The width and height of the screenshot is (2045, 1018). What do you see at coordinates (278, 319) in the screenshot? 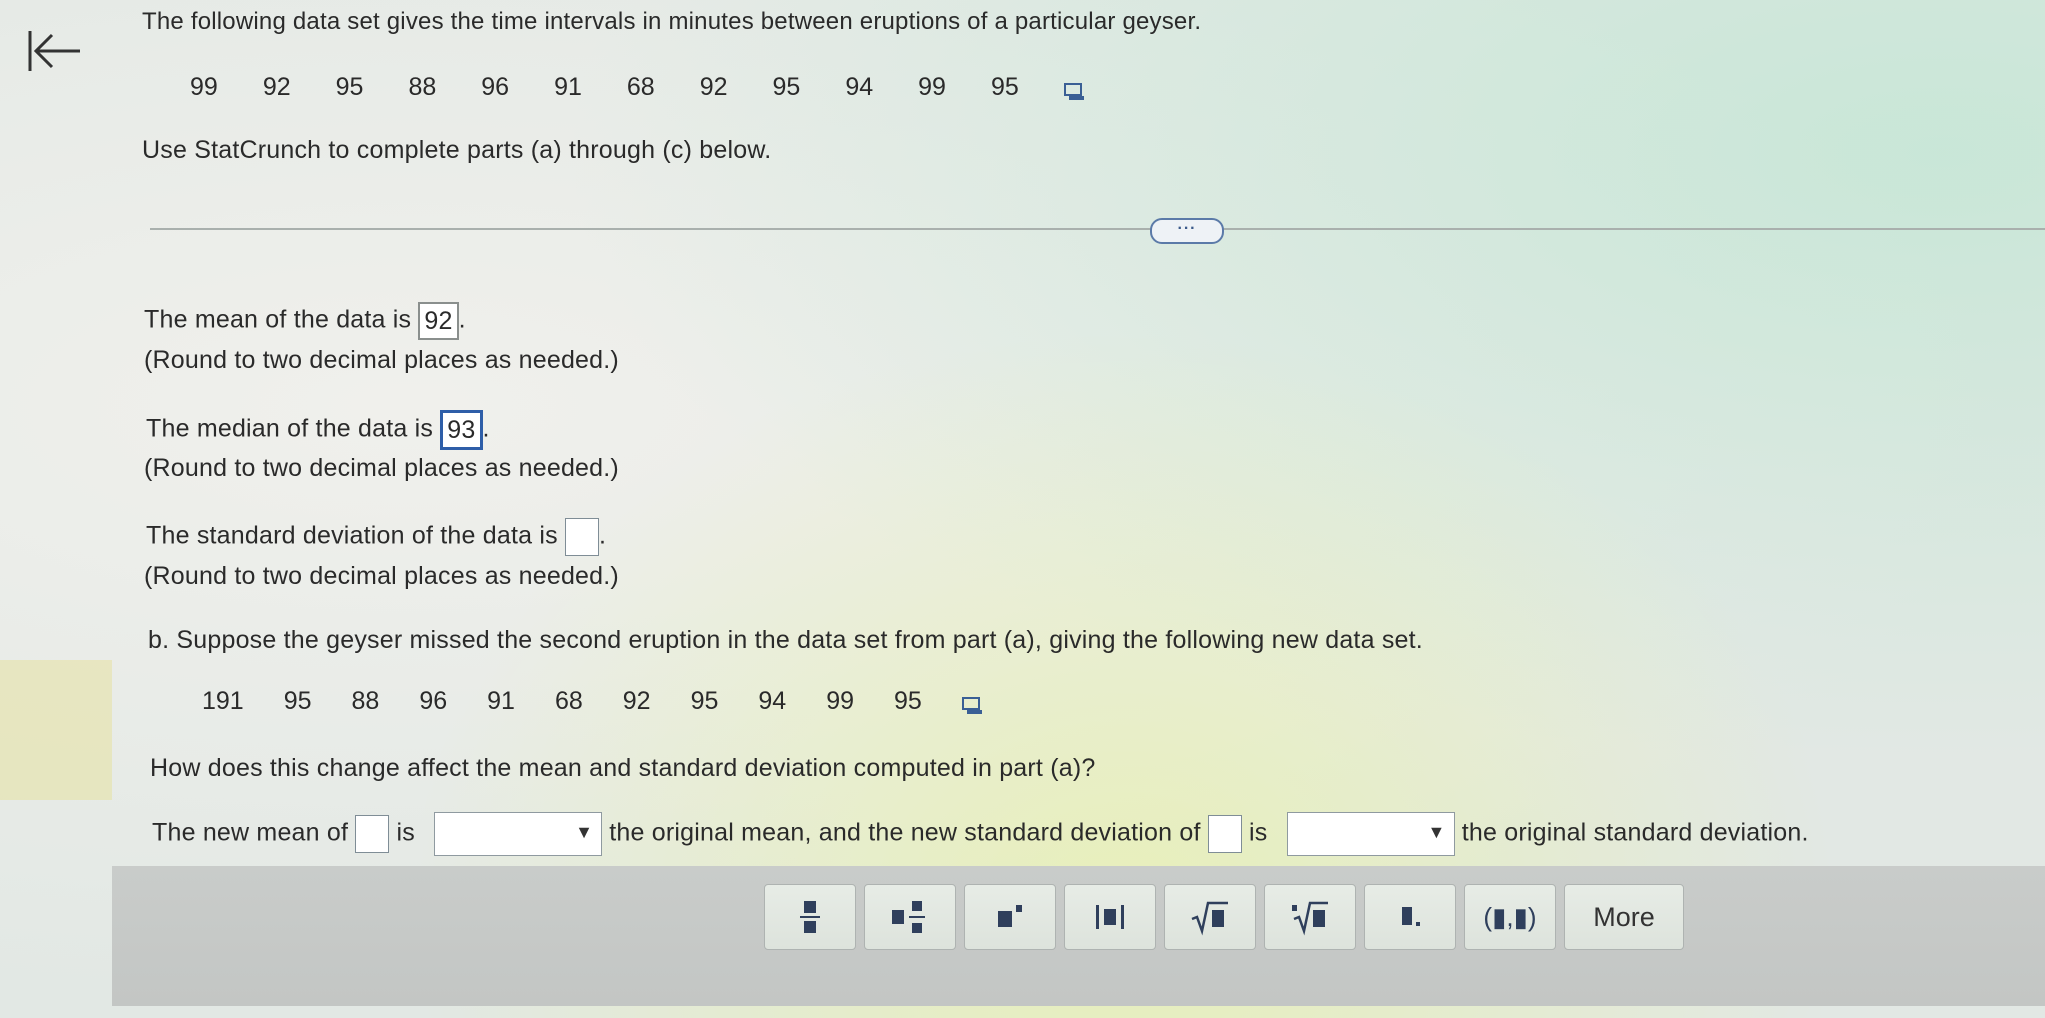
I see `mean-label: The mean of the data is` at bounding box center [278, 319].